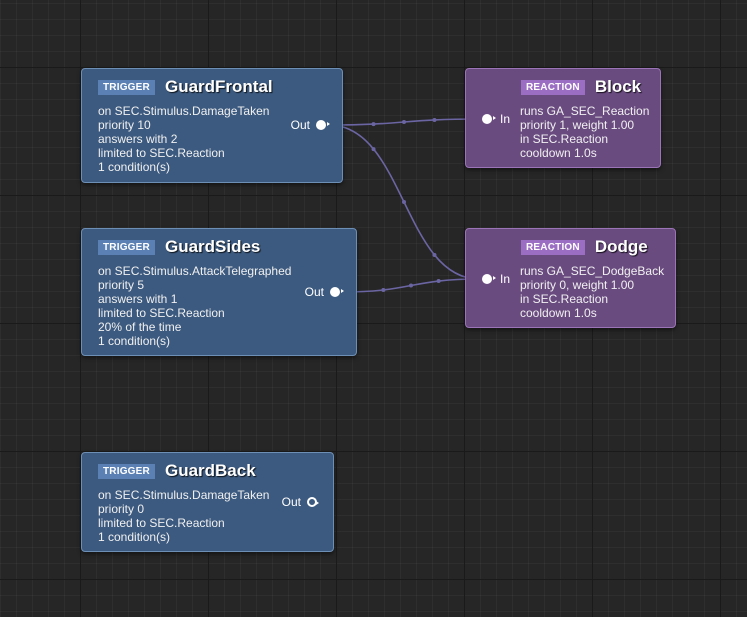  I want to click on detail-line: answers with 2, so click(138, 139).